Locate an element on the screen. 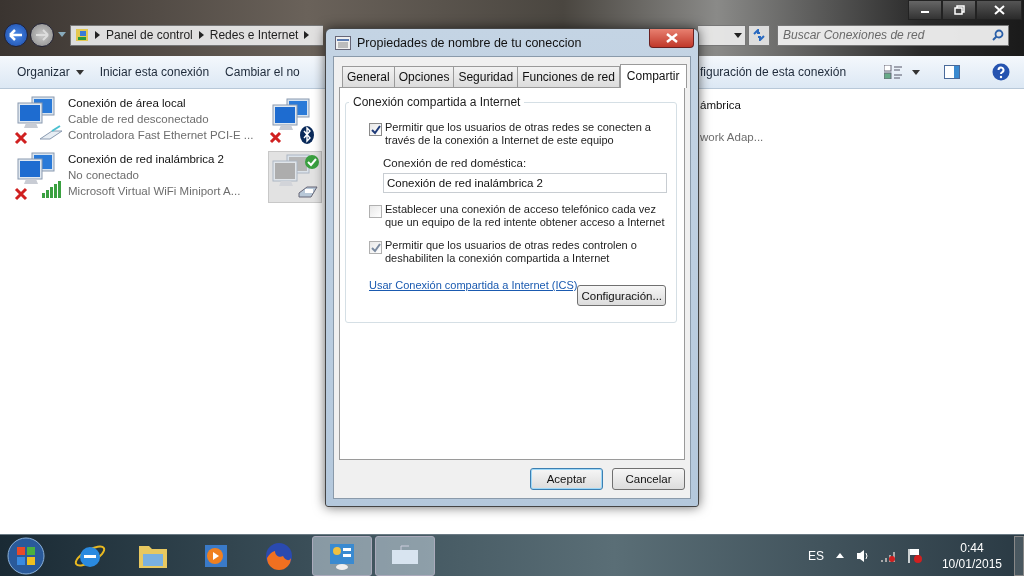 The width and height of the screenshot is (1024, 576). clock-date: 10/01/2015 is located at coordinates (971, 563).